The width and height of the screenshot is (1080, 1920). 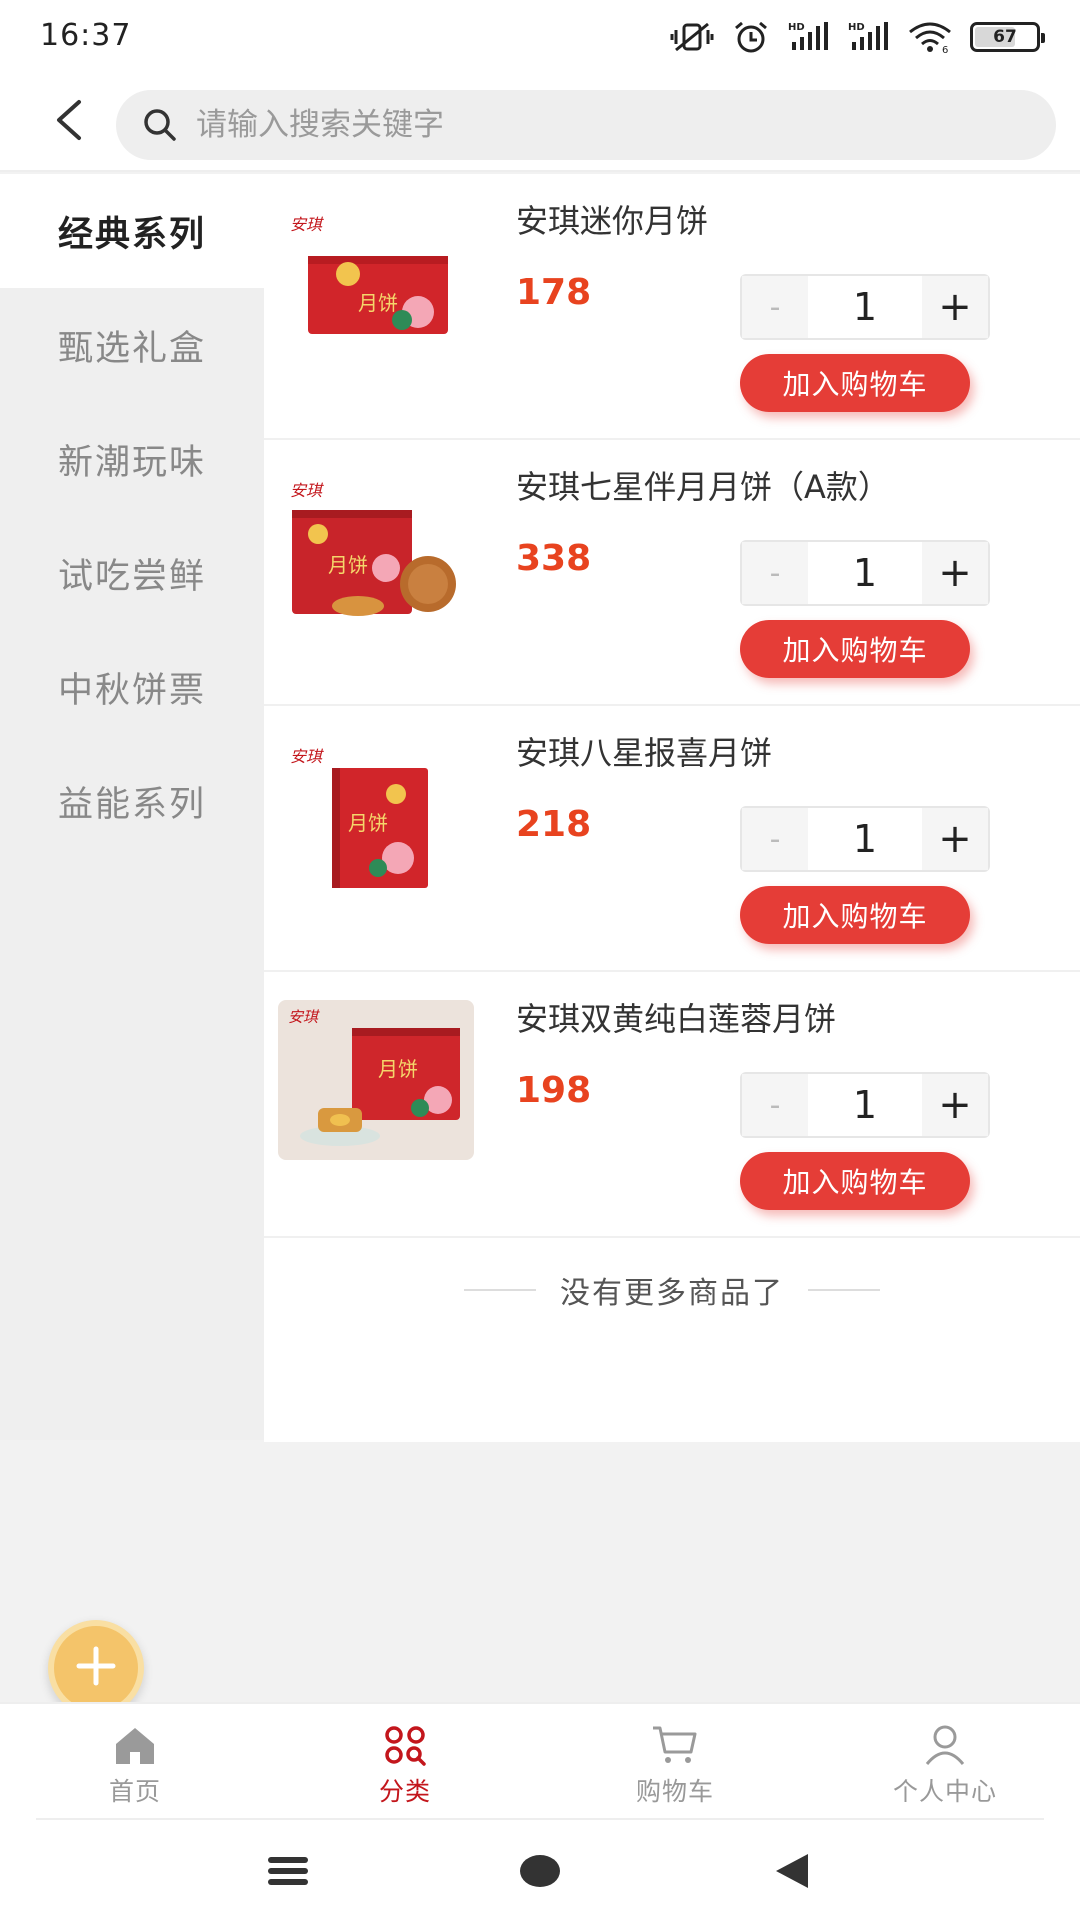 I want to click on product-price: 218, so click(x=554, y=824).